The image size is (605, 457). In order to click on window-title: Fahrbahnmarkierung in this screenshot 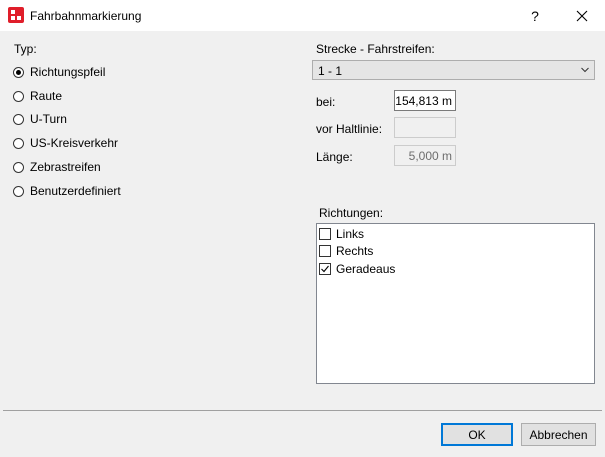, I will do `click(86, 16)`.